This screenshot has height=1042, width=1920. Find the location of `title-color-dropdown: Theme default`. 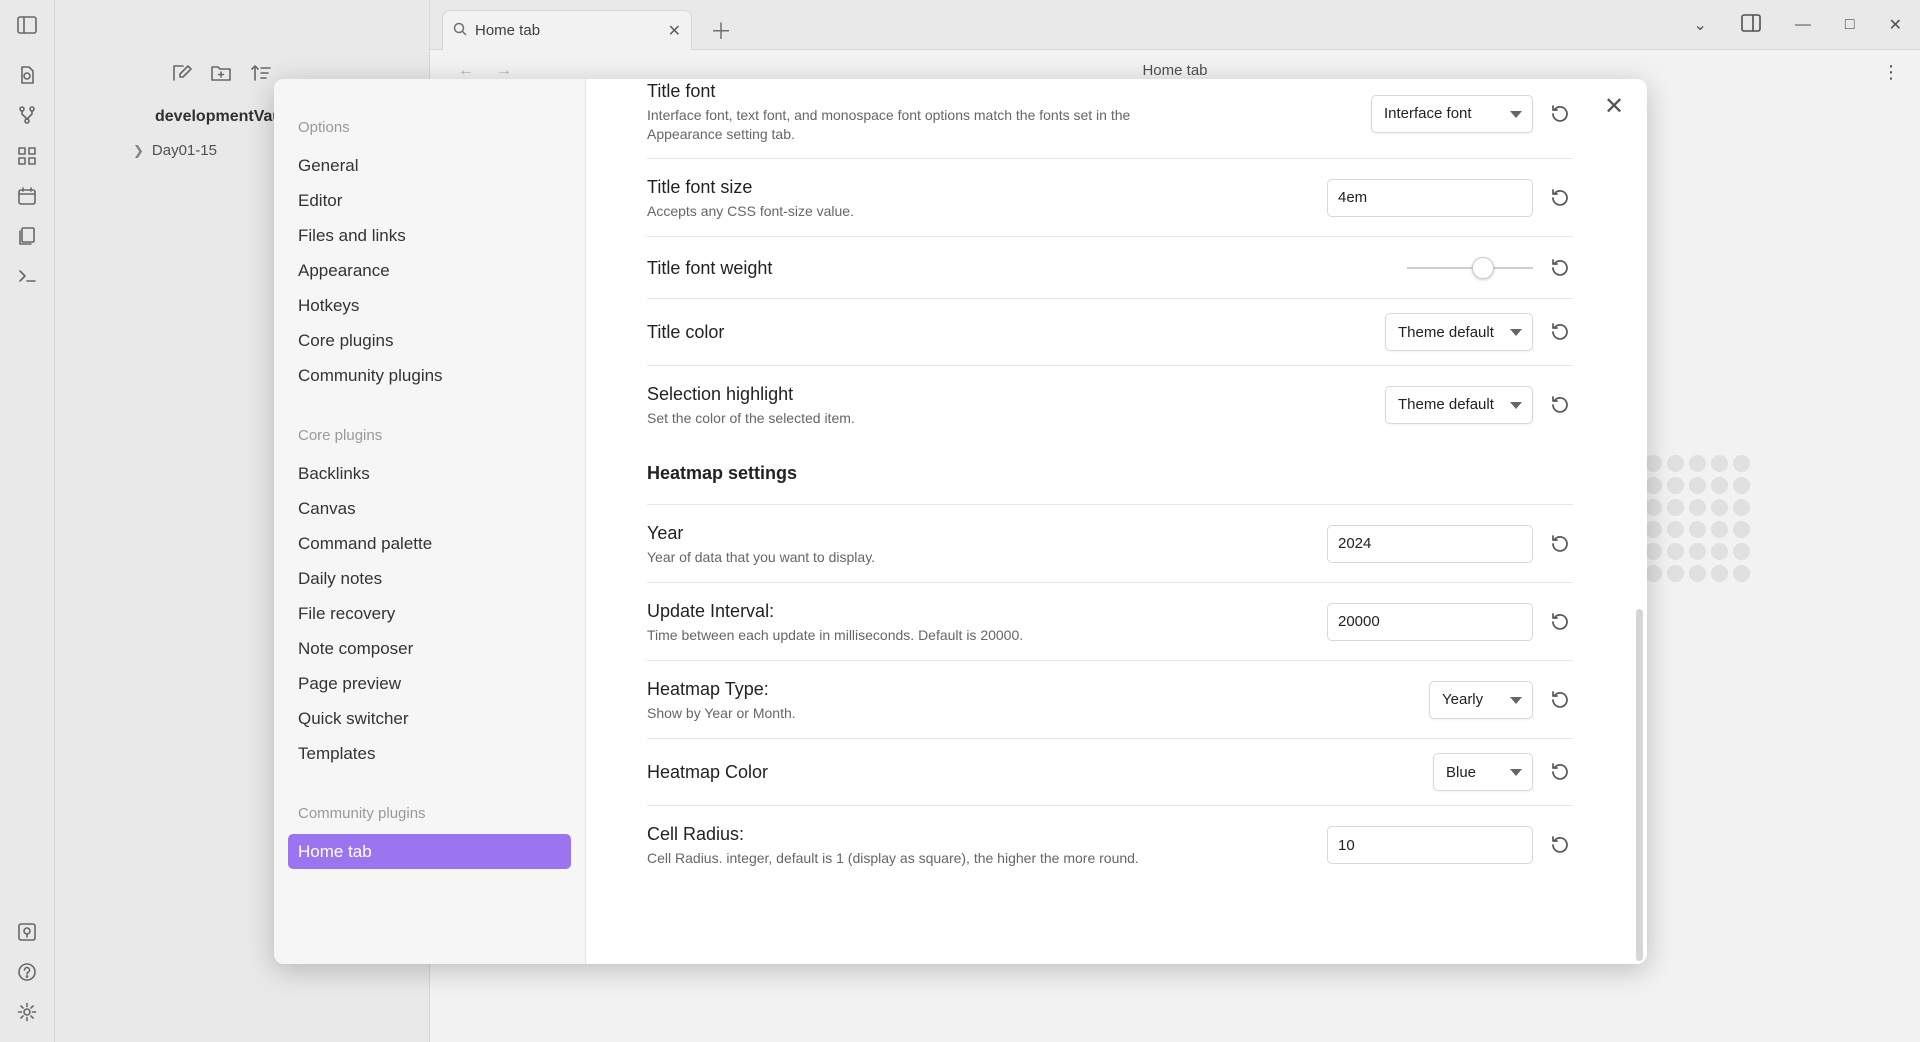

title-color-dropdown: Theme default is located at coordinates (1459, 332).